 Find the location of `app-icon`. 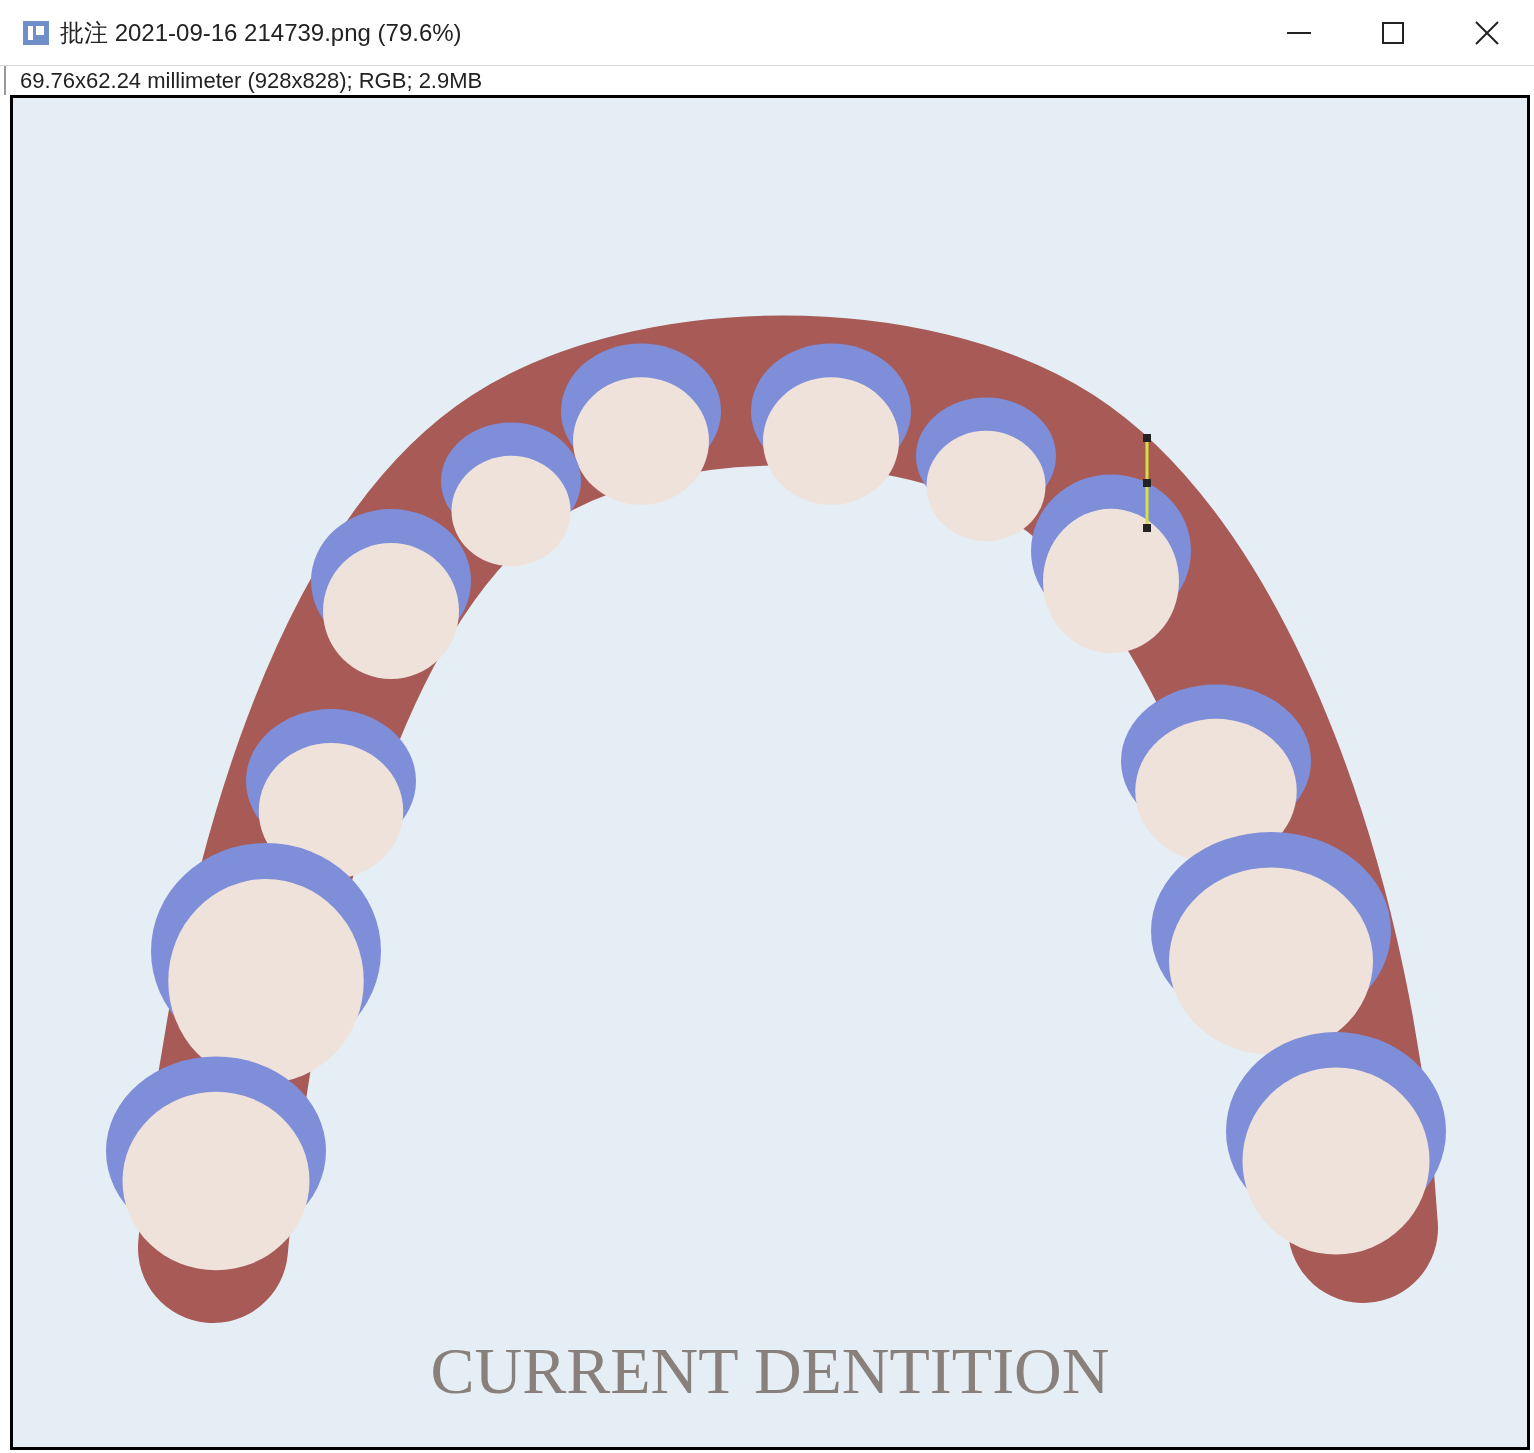

app-icon is located at coordinates (36, 32).